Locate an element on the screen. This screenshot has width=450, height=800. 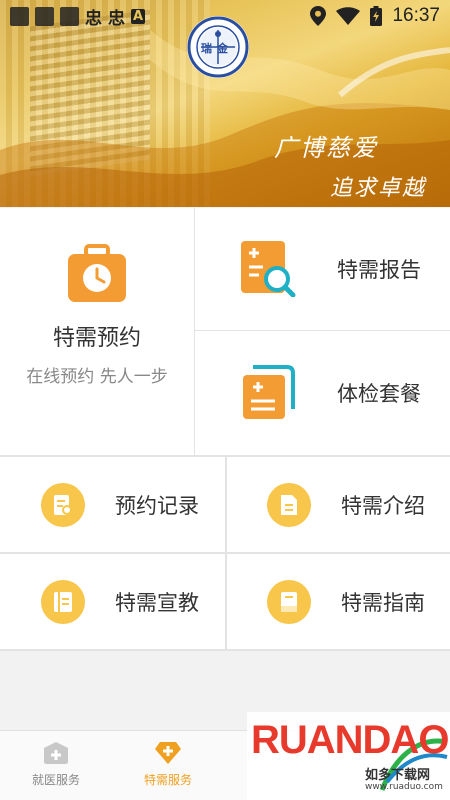
appointment-title: 特需预约 is located at coordinates (96, 338).